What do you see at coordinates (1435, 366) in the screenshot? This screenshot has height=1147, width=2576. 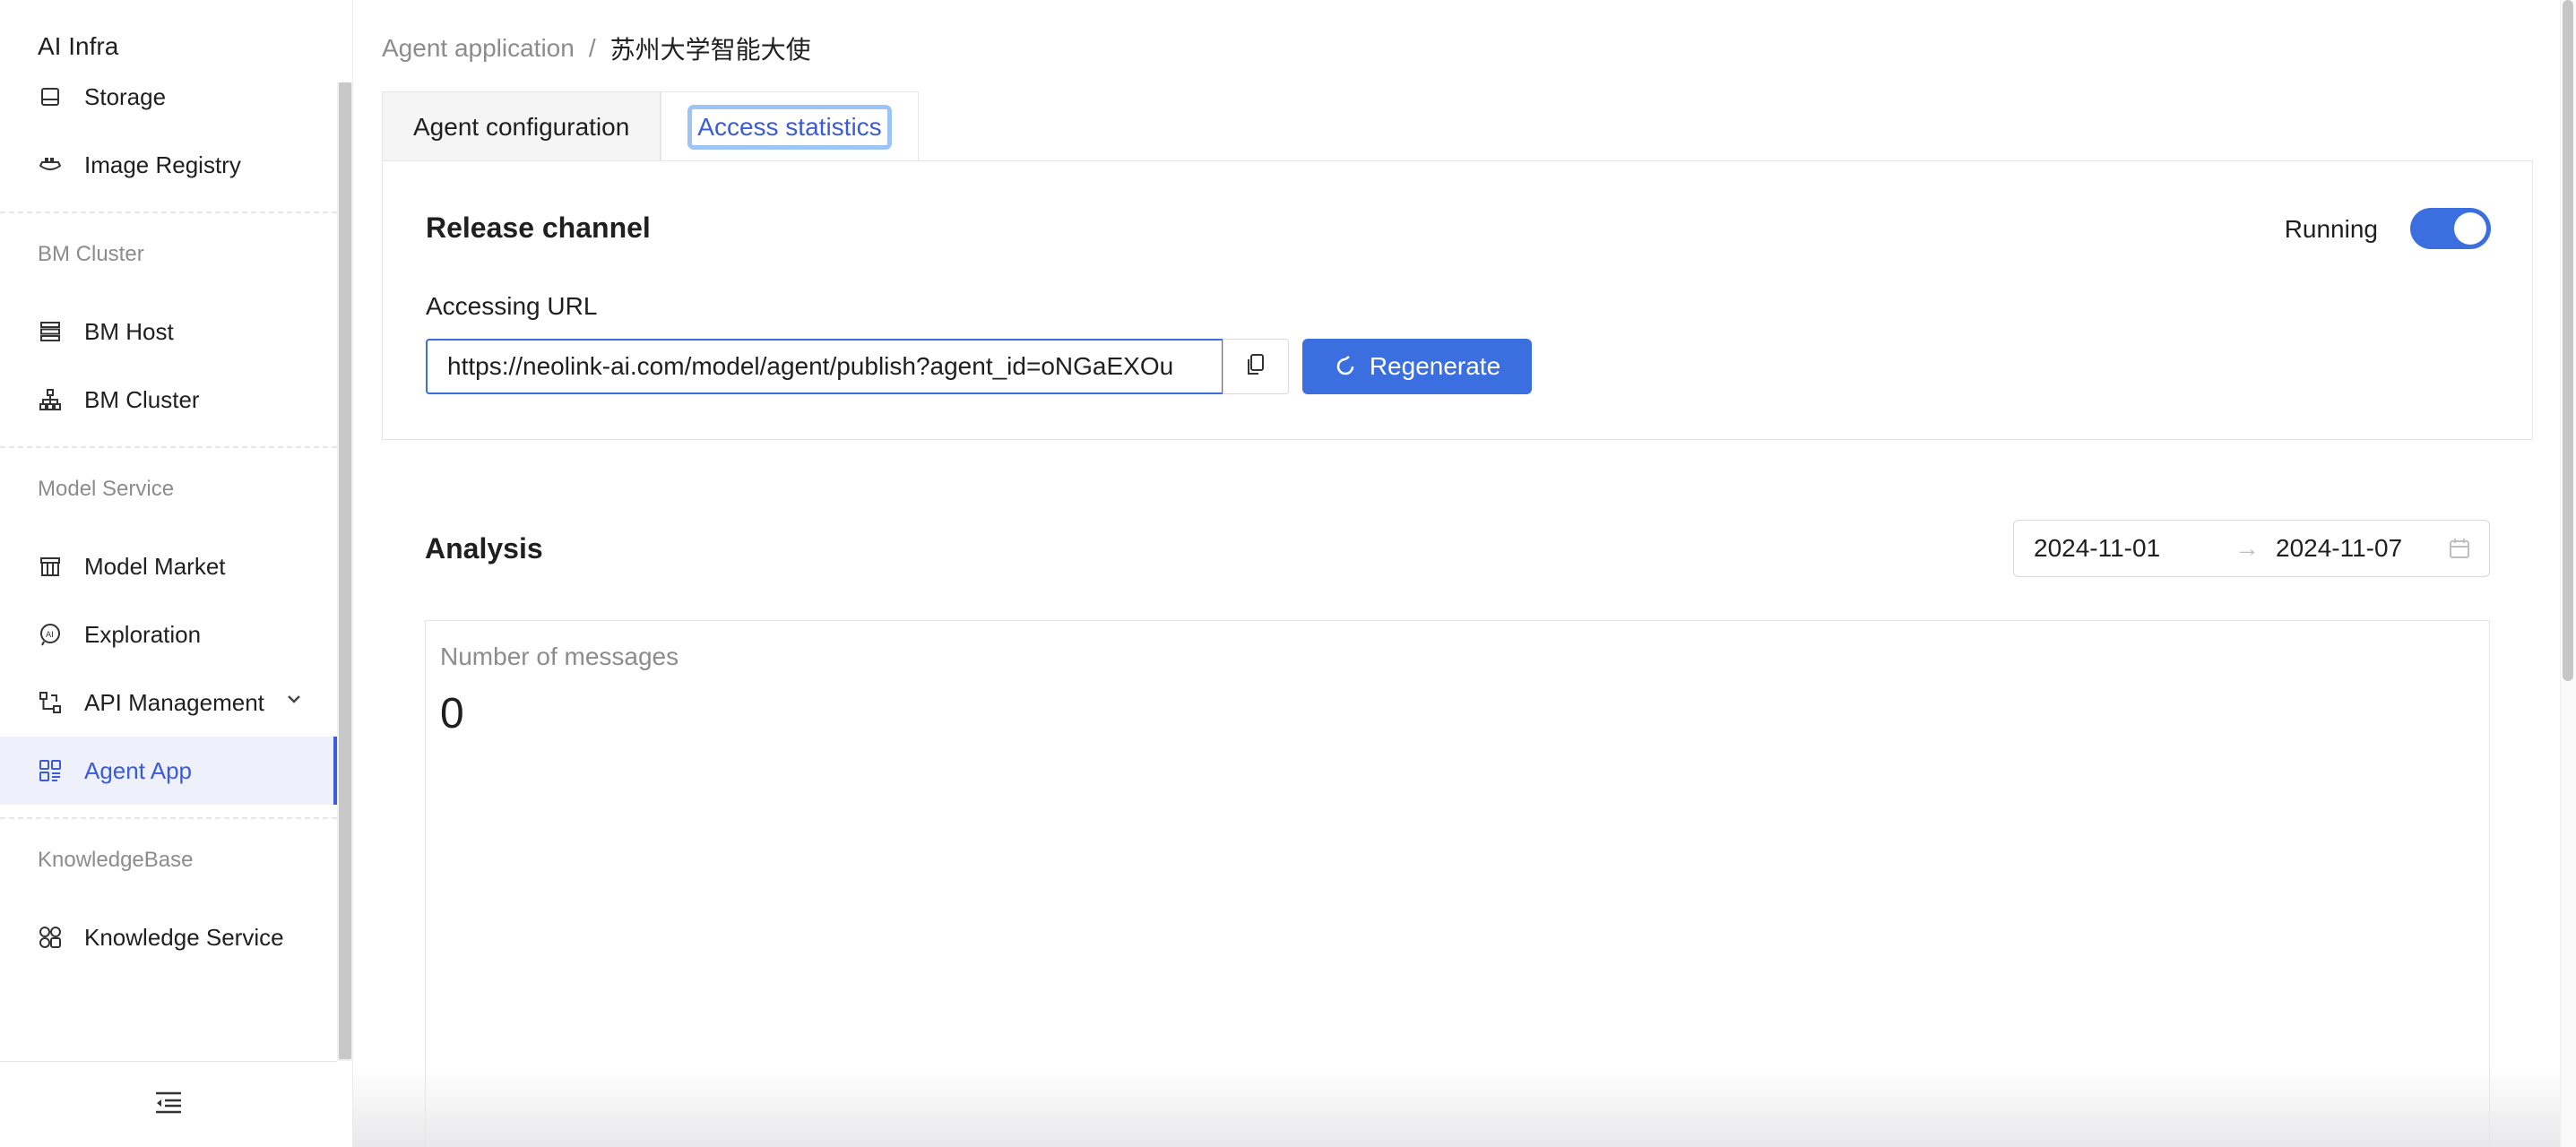 I see `regenerate-label: Regenerate` at bounding box center [1435, 366].